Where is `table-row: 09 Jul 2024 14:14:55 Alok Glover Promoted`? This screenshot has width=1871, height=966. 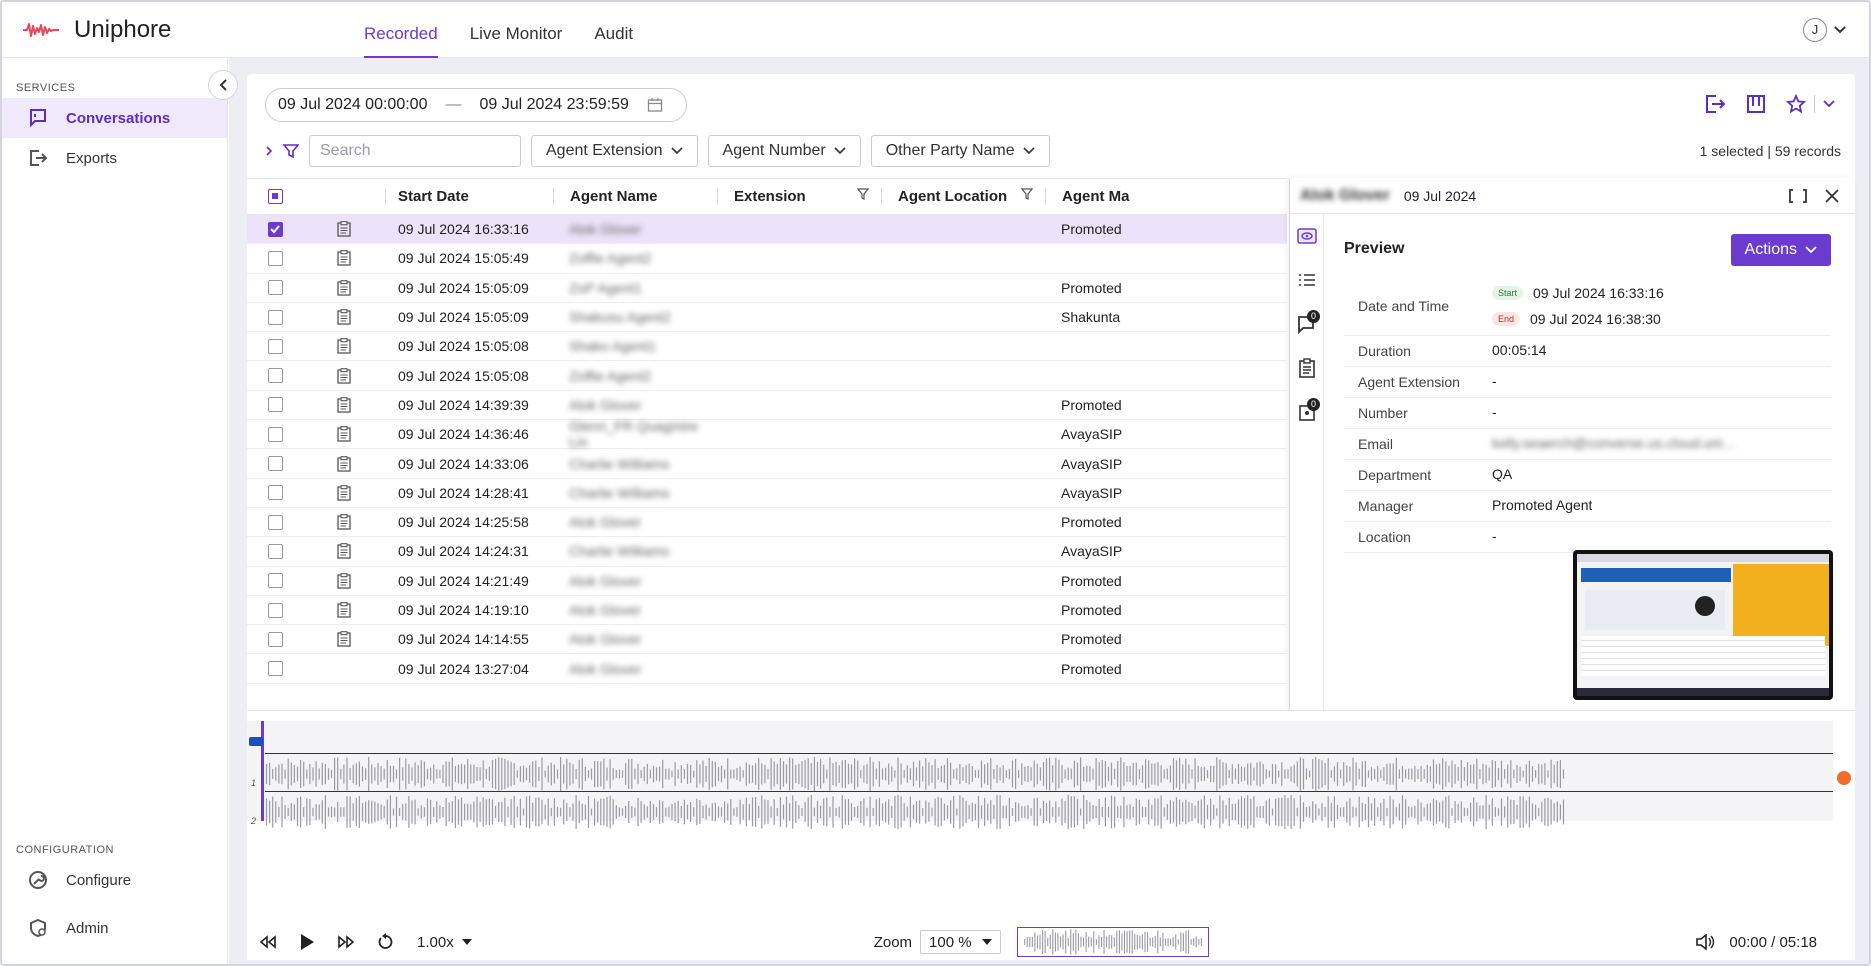
table-row: 09 Jul 2024 14:14:55 Alok Glover Promoted is located at coordinates (767, 640).